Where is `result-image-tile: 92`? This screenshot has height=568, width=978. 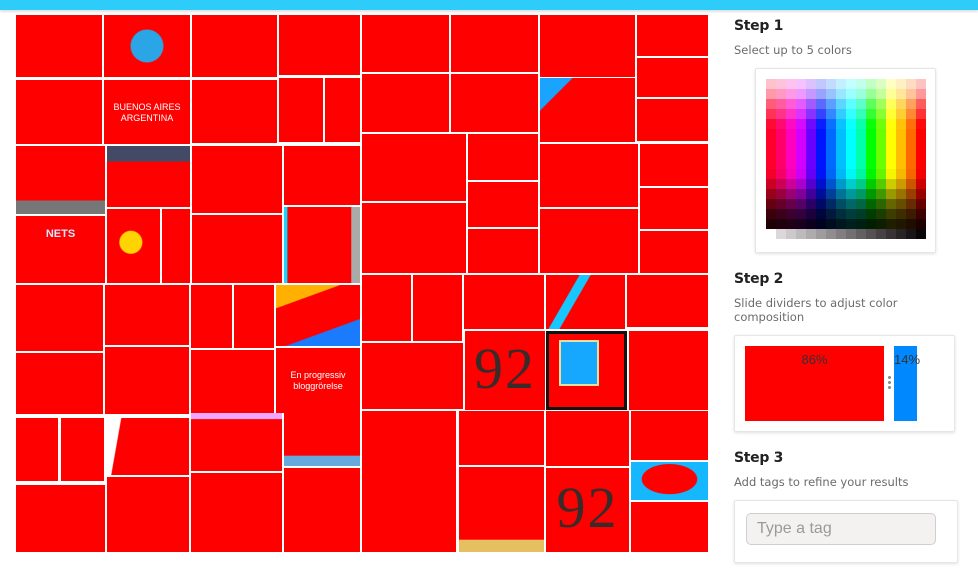 result-image-tile: 92 is located at coordinates (505, 370).